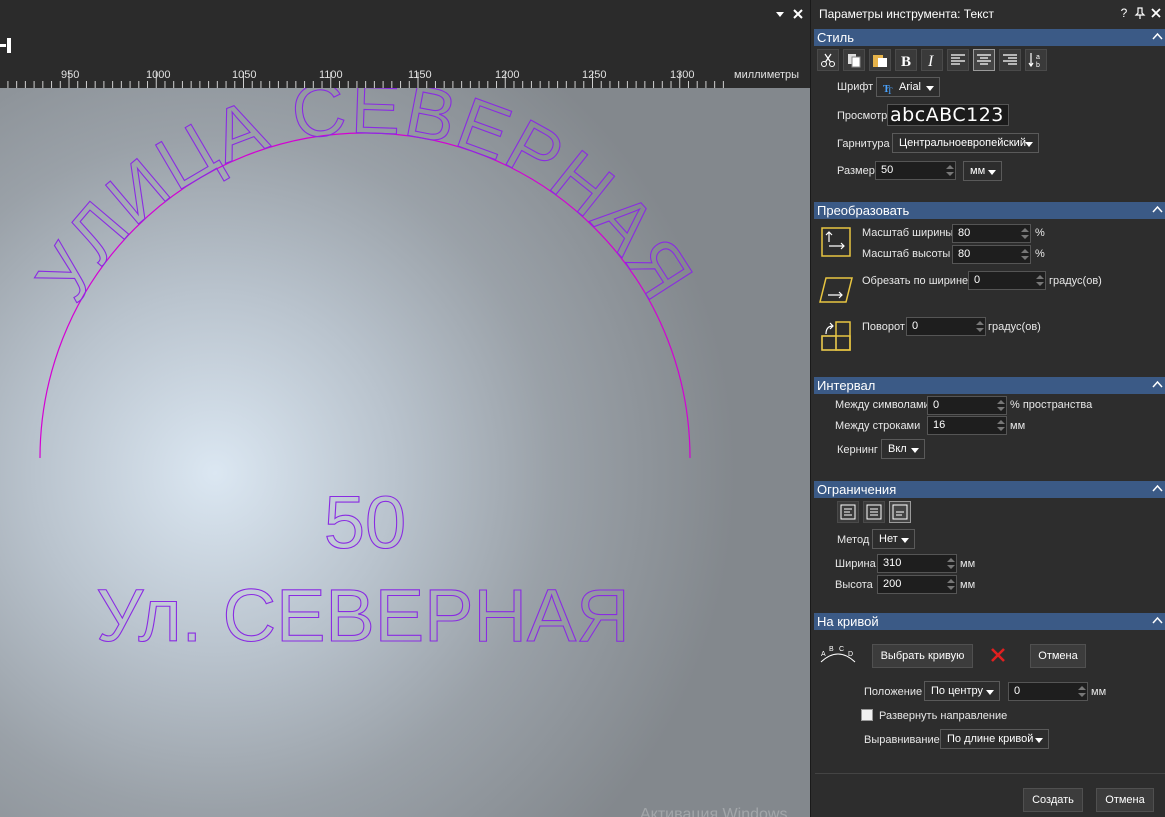  I want to click on help-button: ?, so click(1124, 13).